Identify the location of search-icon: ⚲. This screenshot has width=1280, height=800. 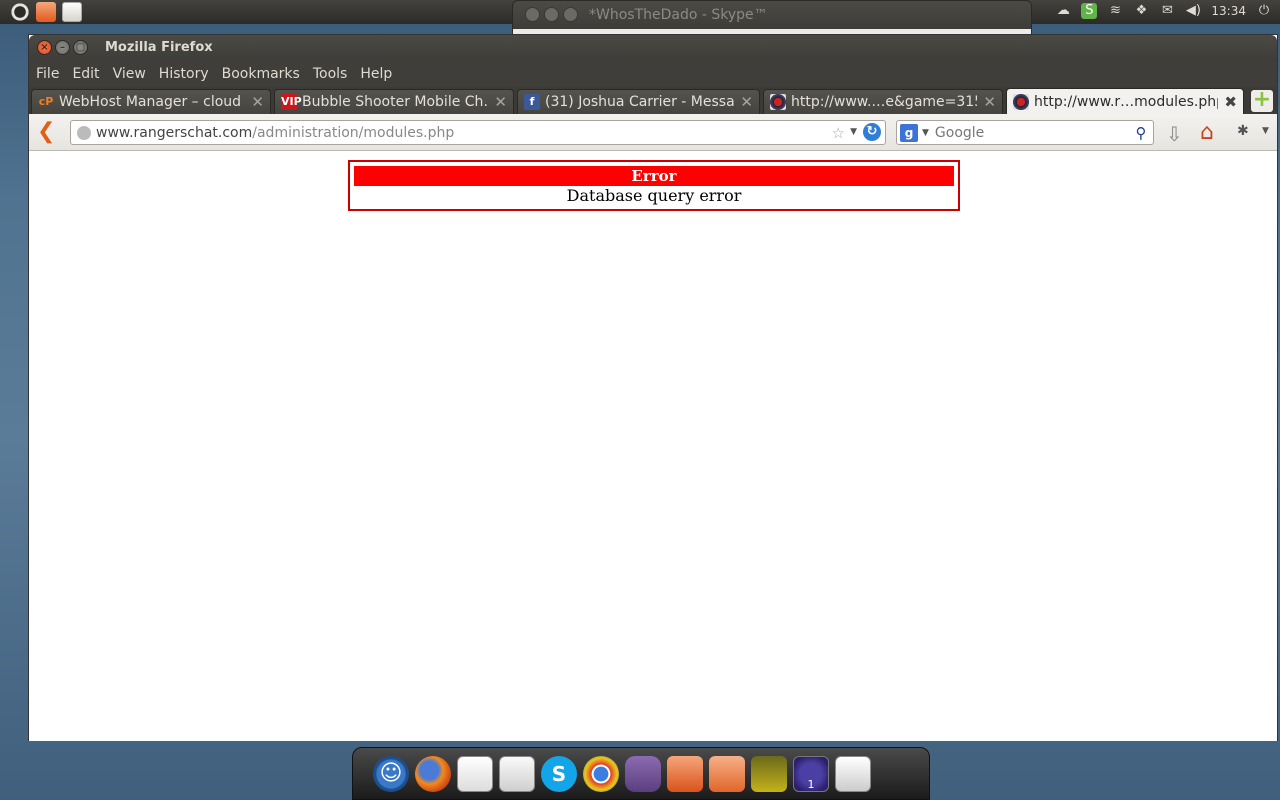
(1141, 133).